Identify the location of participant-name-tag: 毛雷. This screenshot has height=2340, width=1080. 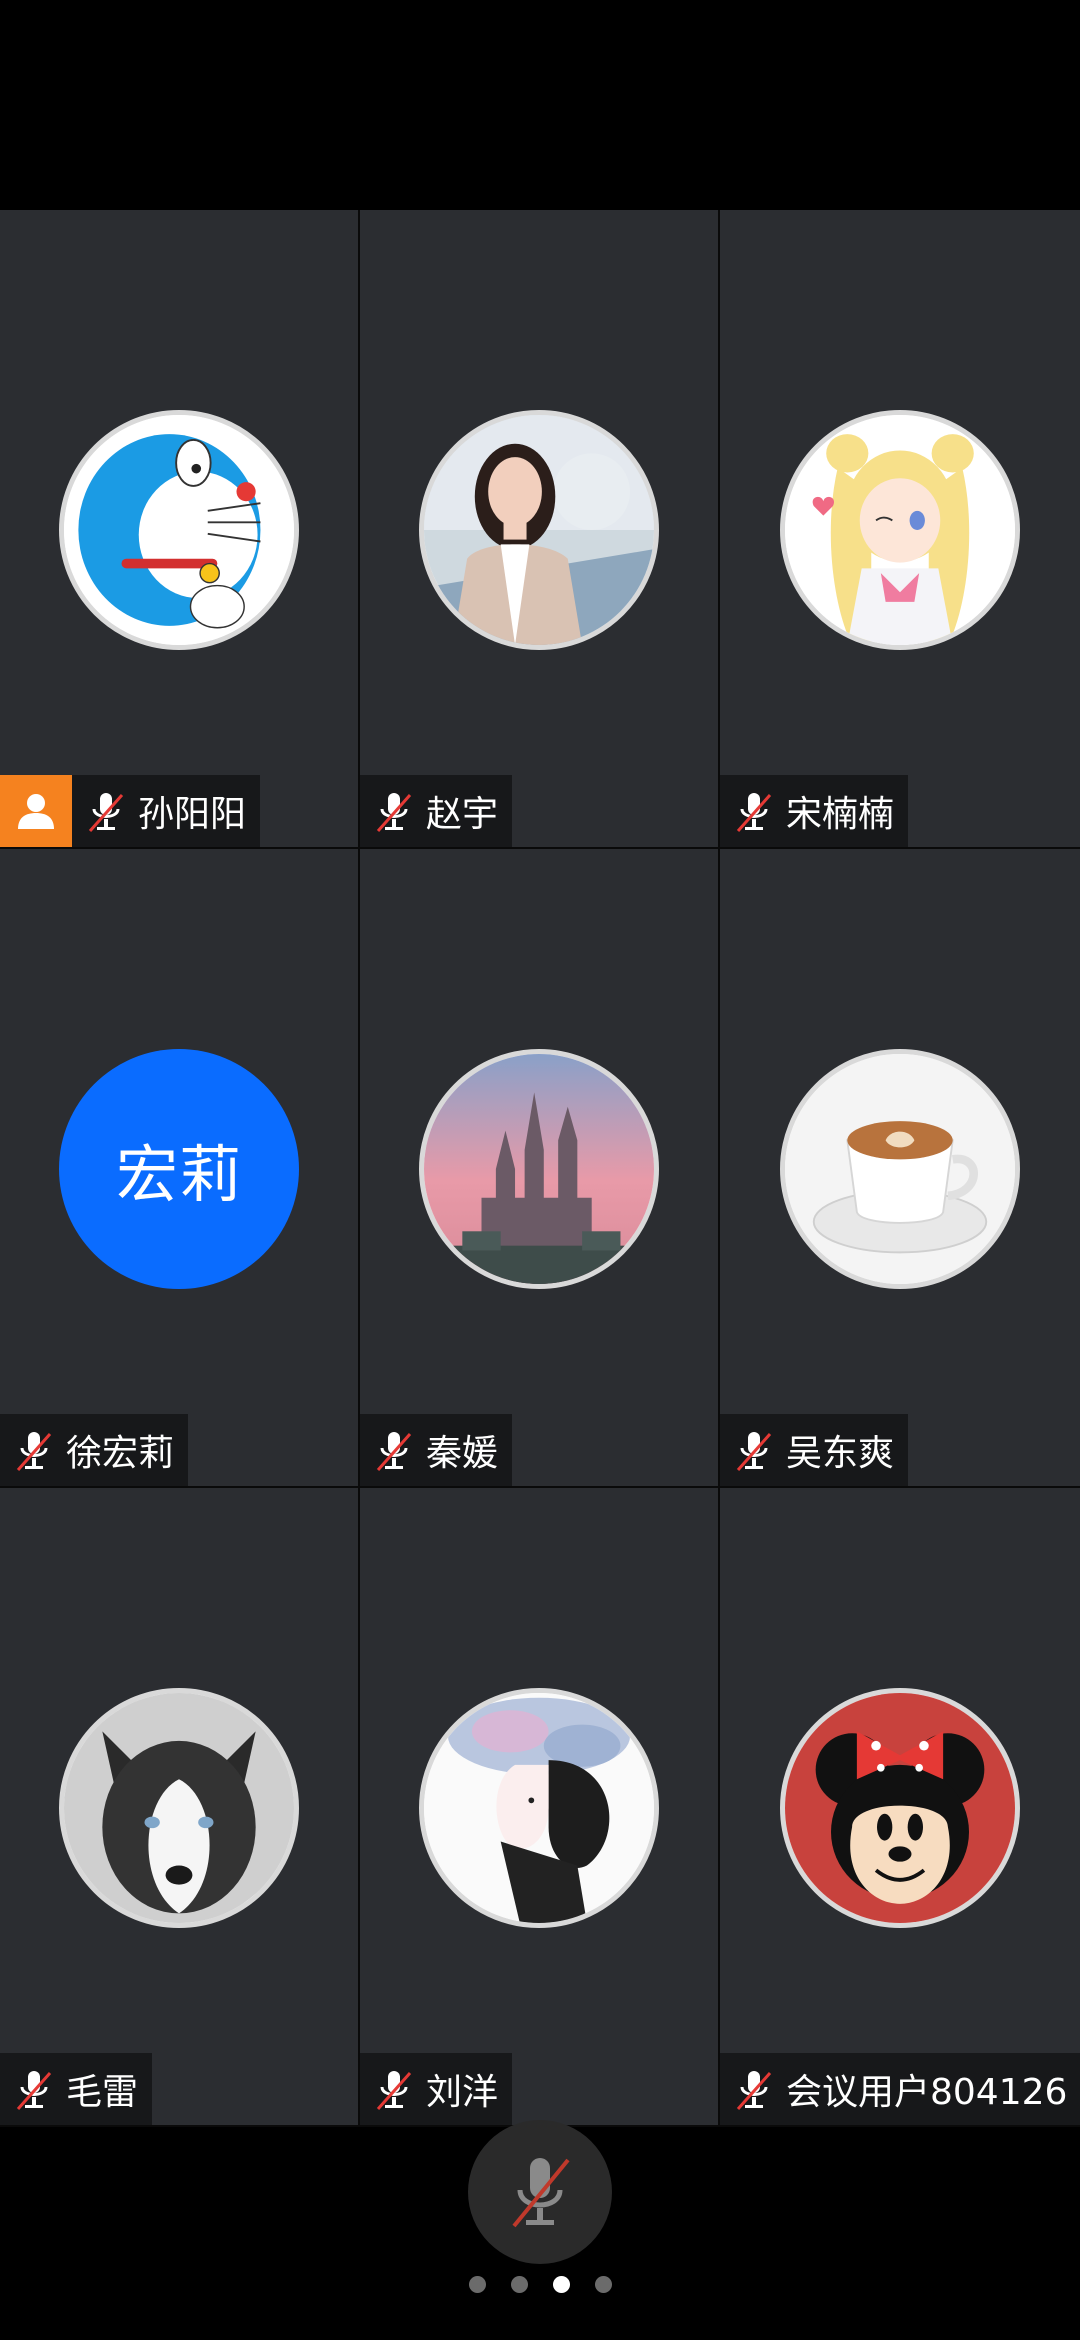
(76, 2089).